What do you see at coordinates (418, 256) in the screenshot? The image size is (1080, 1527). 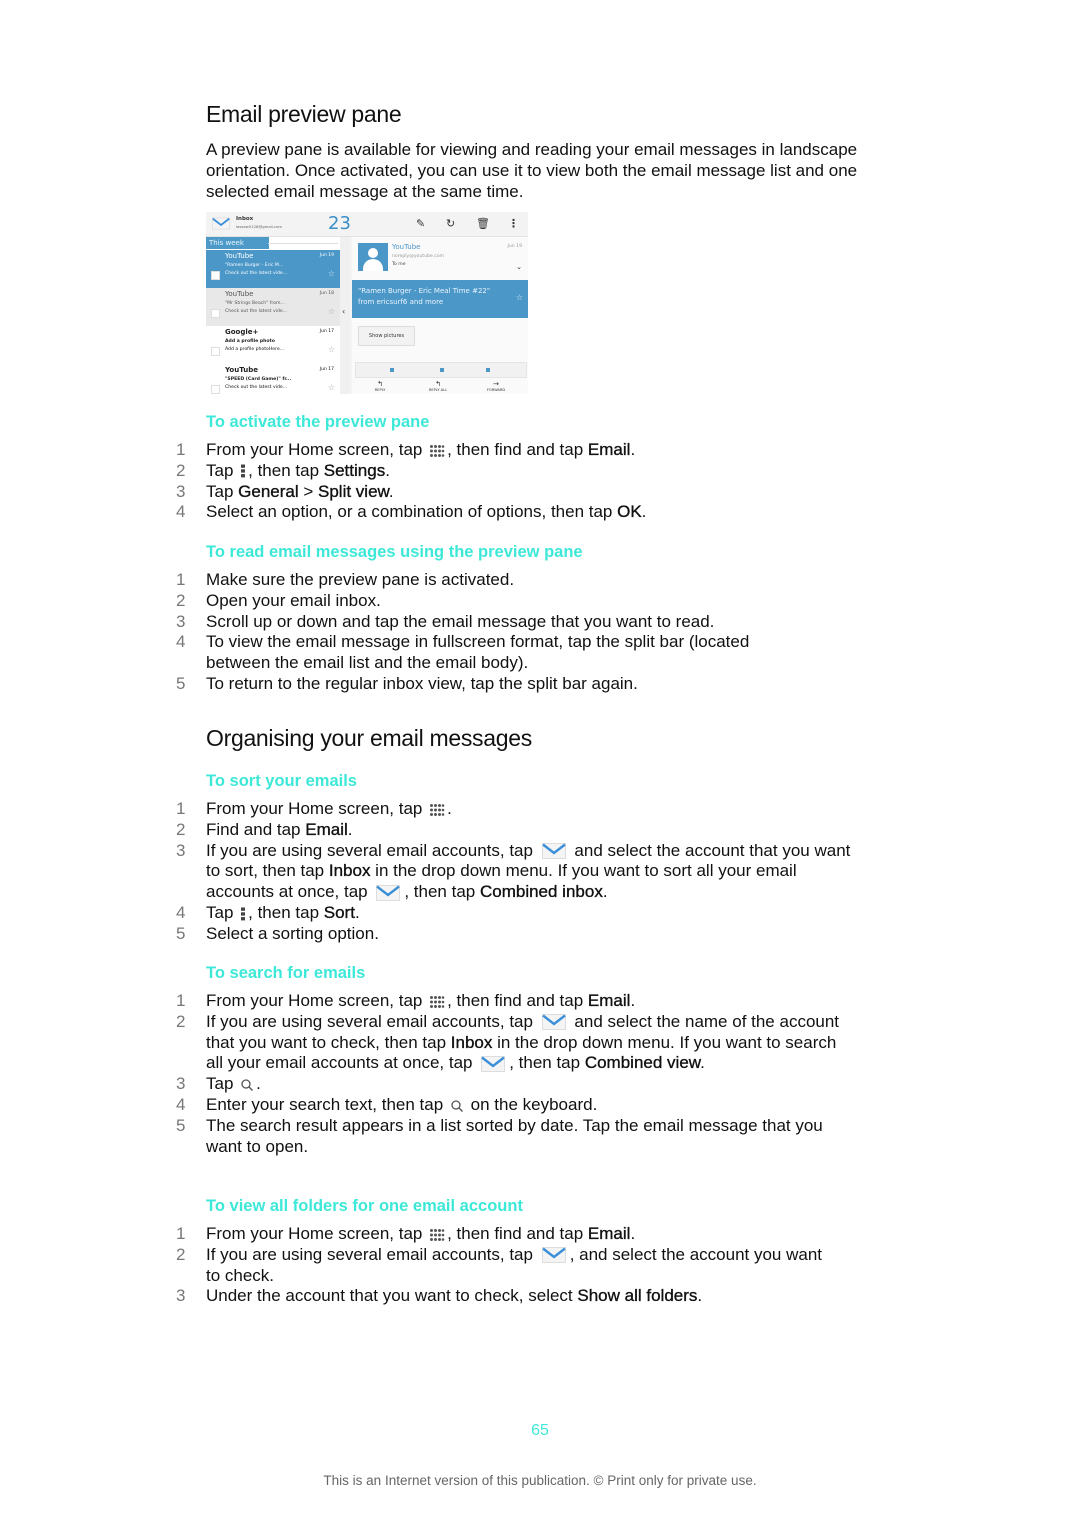 I see `reader-email: noreply@youtube.com` at bounding box center [418, 256].